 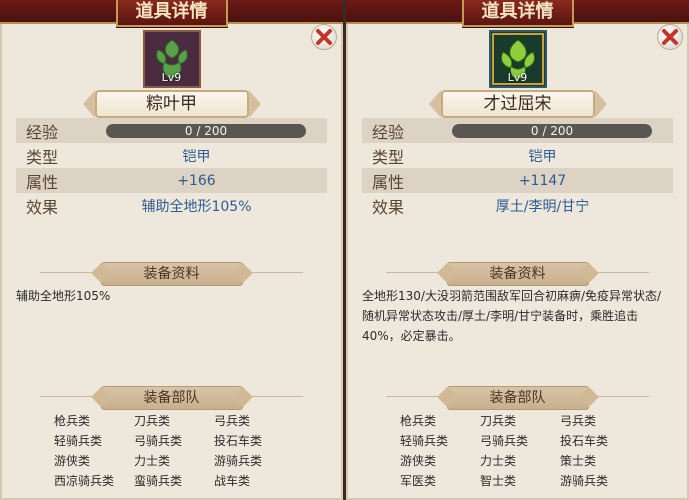 What do you see at coordinates (171, 104) in the screenshot?
I see `item-name: 粽叶甲` at bounding box center [171, 104].